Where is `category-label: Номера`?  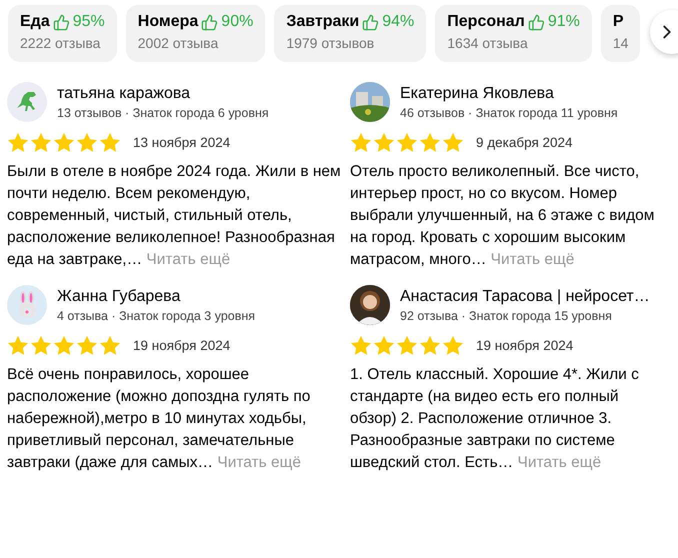
category-label: Номера is located at coordinates (168, 22).